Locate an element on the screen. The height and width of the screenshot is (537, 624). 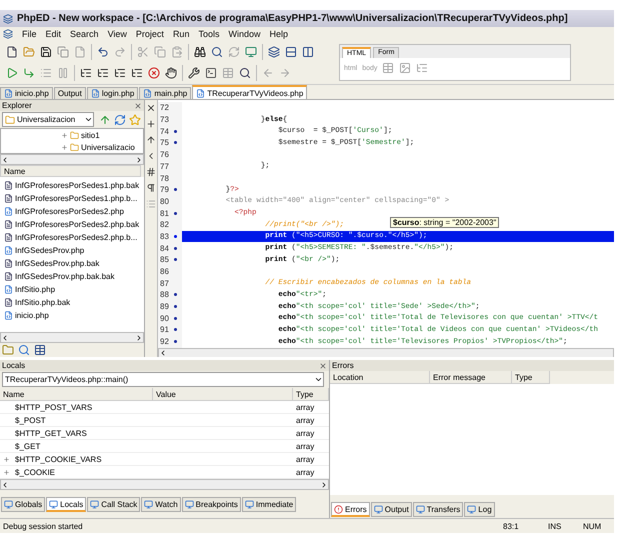
find-icon is located at coordinates (200, 52).